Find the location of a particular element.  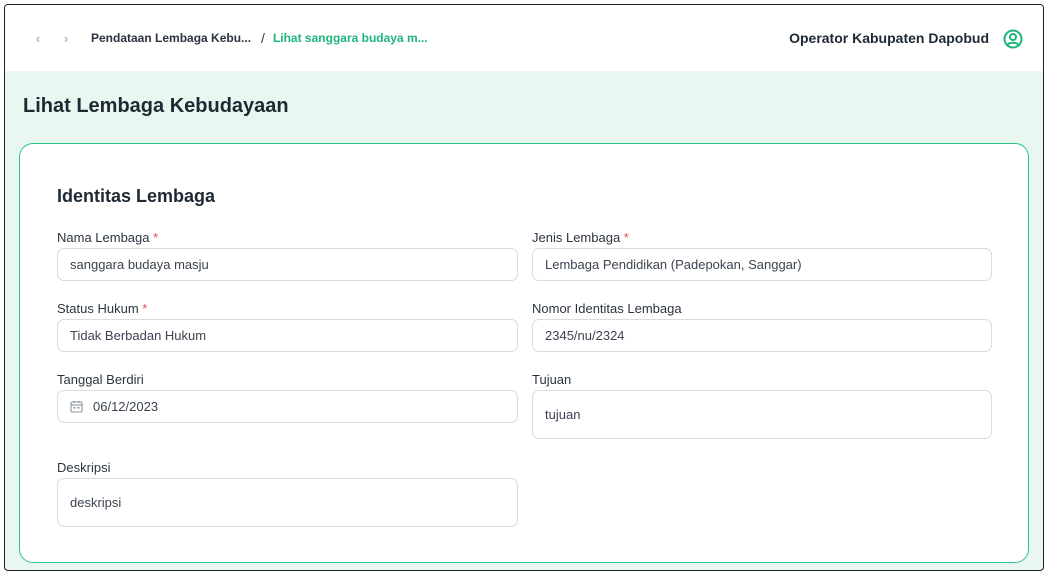

tujuan-textarea: tujuan is located at coordinates (762, 414).